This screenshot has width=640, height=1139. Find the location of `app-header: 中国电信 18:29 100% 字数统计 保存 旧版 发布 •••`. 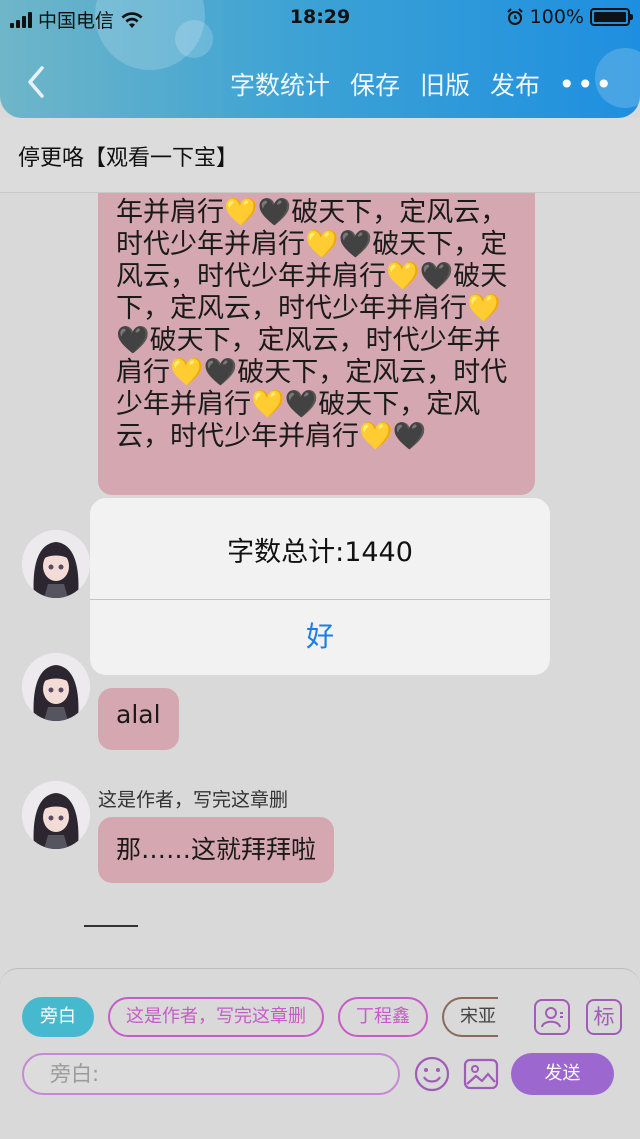

app-header: 中国电信 18:29 100% 字数统计 保存 旧版 发布 ••• is located at coordinates (320, 59).